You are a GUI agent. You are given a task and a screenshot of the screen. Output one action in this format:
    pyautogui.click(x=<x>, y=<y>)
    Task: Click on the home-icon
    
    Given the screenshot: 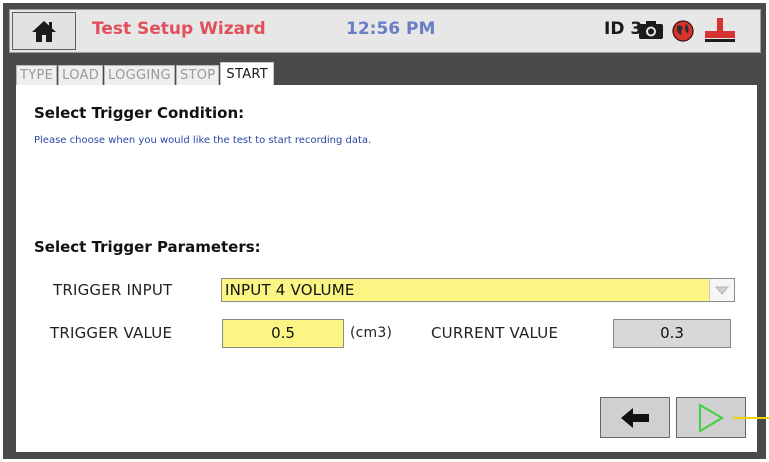 What is the action you would take?
    pyautogui.click(x=44, y=31)
    